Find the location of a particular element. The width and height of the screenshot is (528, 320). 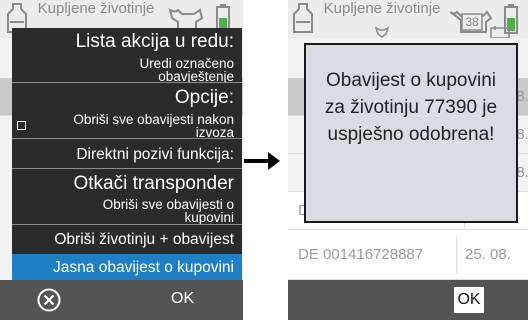

animal-id-cell: DE 001416728887 is located at coordinates (361, 254).